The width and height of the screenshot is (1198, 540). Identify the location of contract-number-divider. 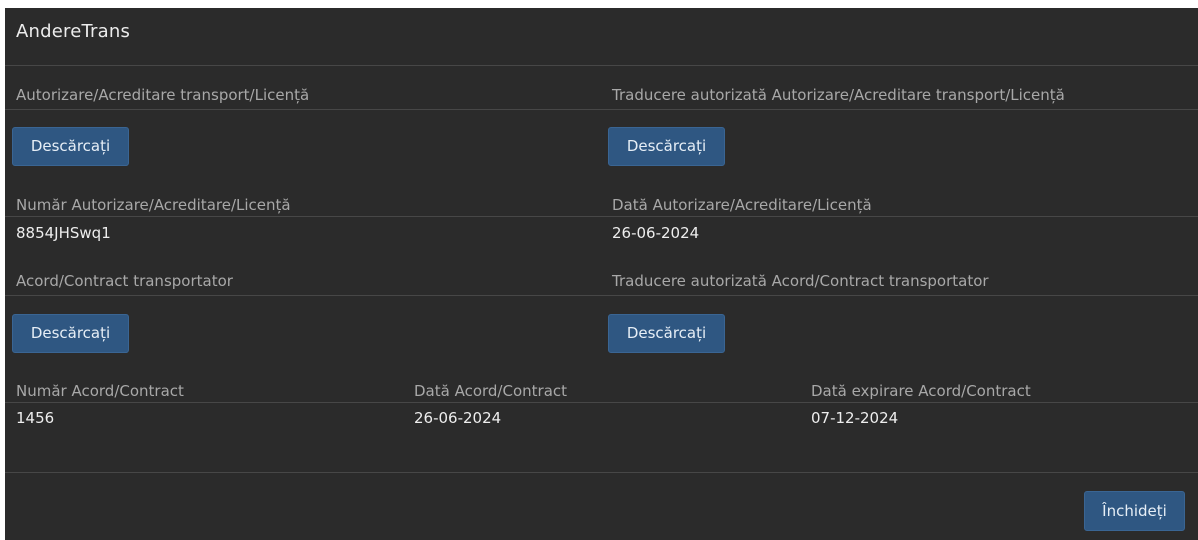
(204, 402).